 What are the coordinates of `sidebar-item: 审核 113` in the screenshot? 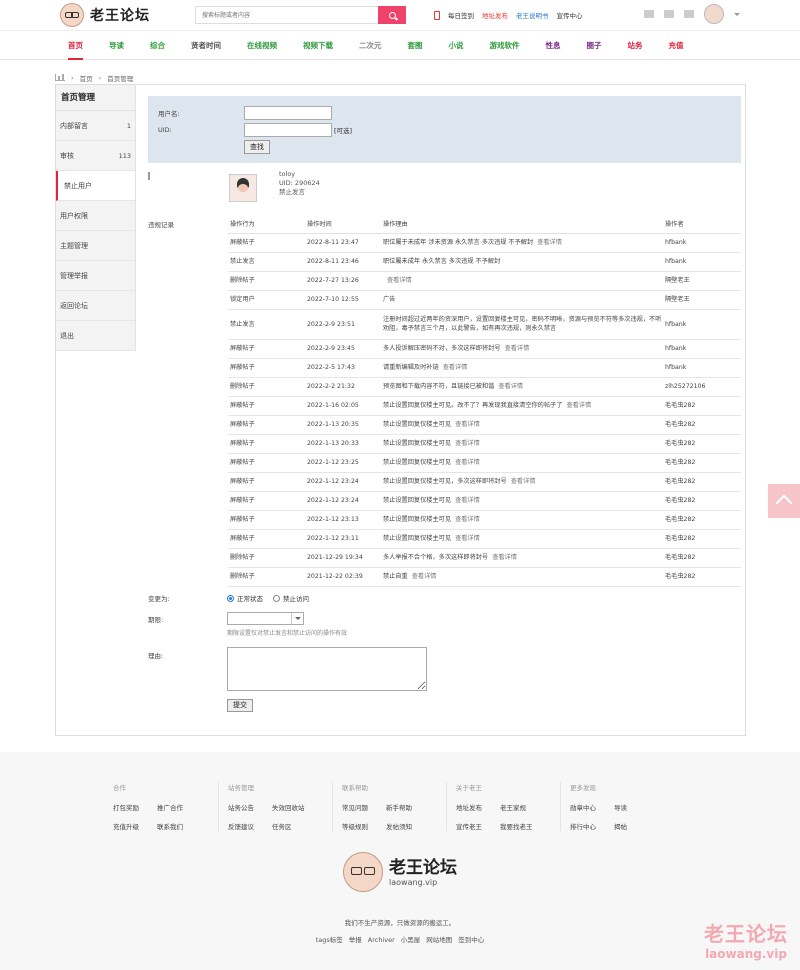 It's located at (95, 156).